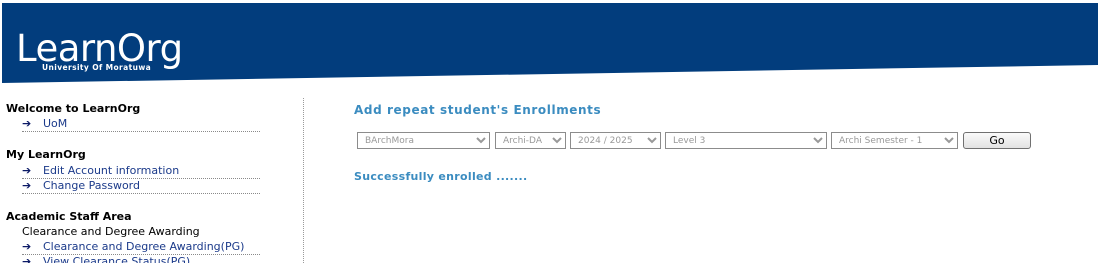 The width and height of the screenshot is (1100, 263). Describe the element at coordinates (73, 108) in the screenshot. I see `section-title-welcome: Welcome to LearnOrg` at that location.